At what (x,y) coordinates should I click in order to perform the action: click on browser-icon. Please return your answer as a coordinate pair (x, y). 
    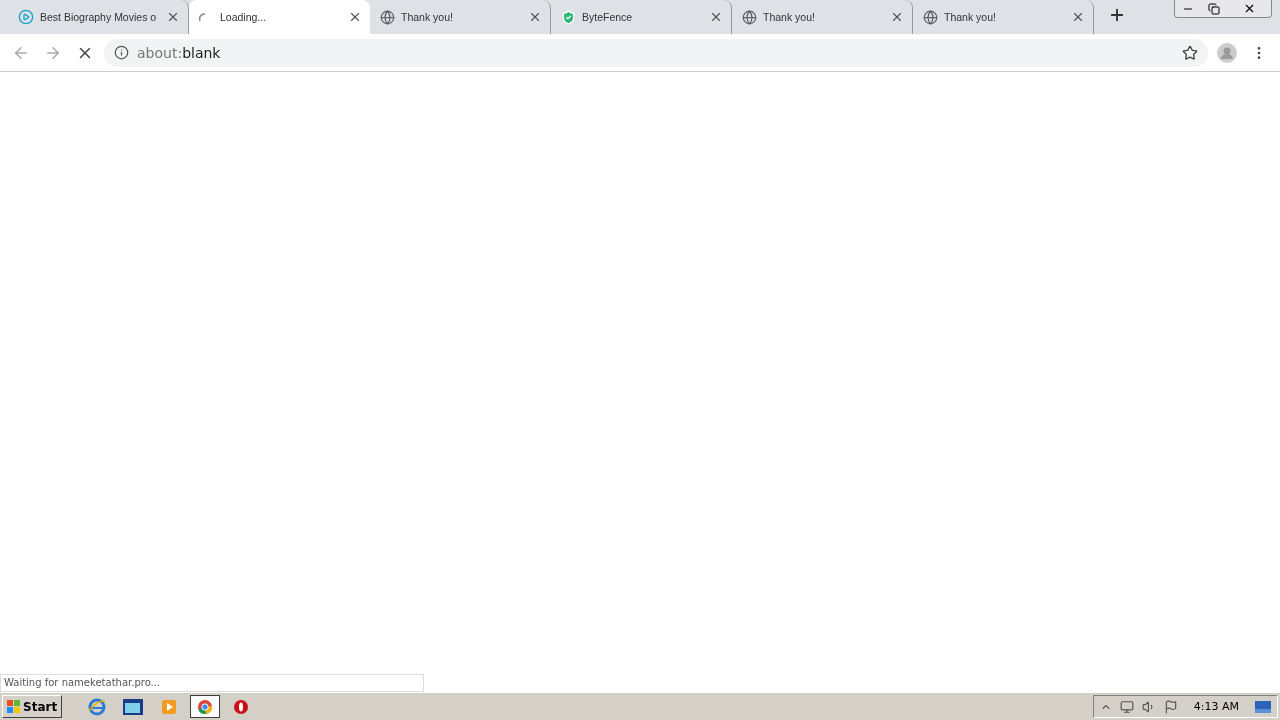
    Looking at the image, I should click on (97, 706).